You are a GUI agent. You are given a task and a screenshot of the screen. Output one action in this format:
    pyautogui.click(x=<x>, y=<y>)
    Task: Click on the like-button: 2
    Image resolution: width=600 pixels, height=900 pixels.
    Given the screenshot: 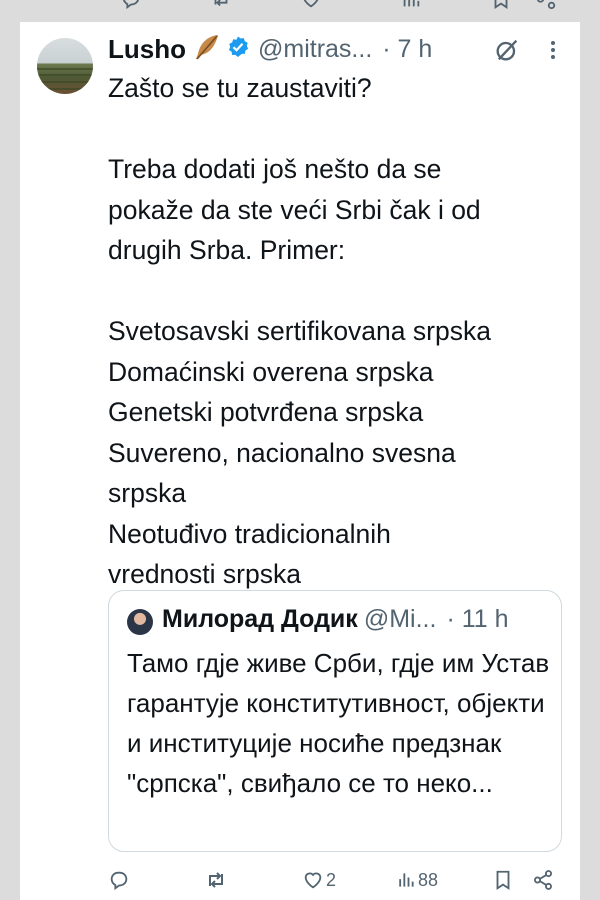 What is the action you would take?
    pyautogui.click(x=319, y=880)
    